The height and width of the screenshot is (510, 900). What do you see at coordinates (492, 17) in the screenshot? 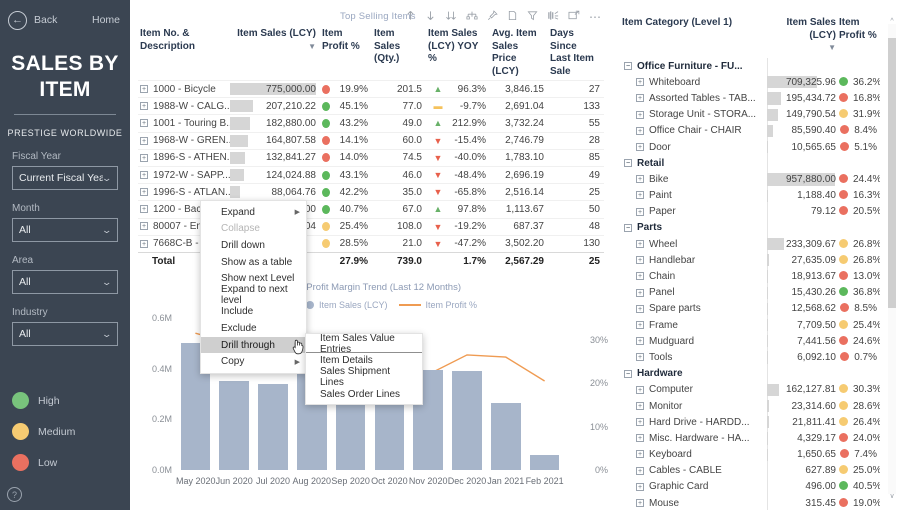
I see `pin-icon` at bounding box center [492, 17].